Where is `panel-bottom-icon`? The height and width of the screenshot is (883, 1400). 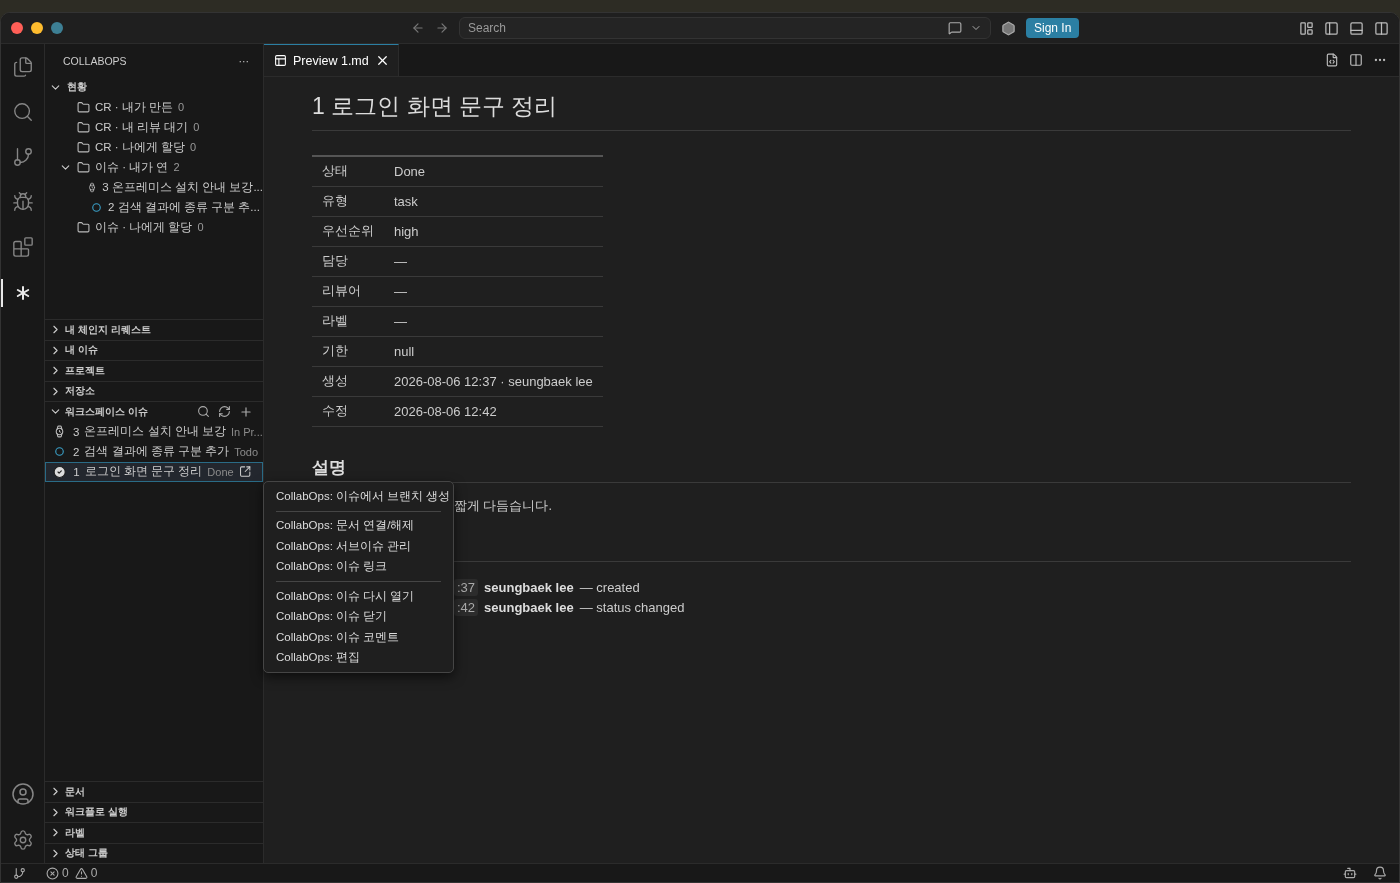 panel-bottom-icon is located at coordinates (1356, 28).